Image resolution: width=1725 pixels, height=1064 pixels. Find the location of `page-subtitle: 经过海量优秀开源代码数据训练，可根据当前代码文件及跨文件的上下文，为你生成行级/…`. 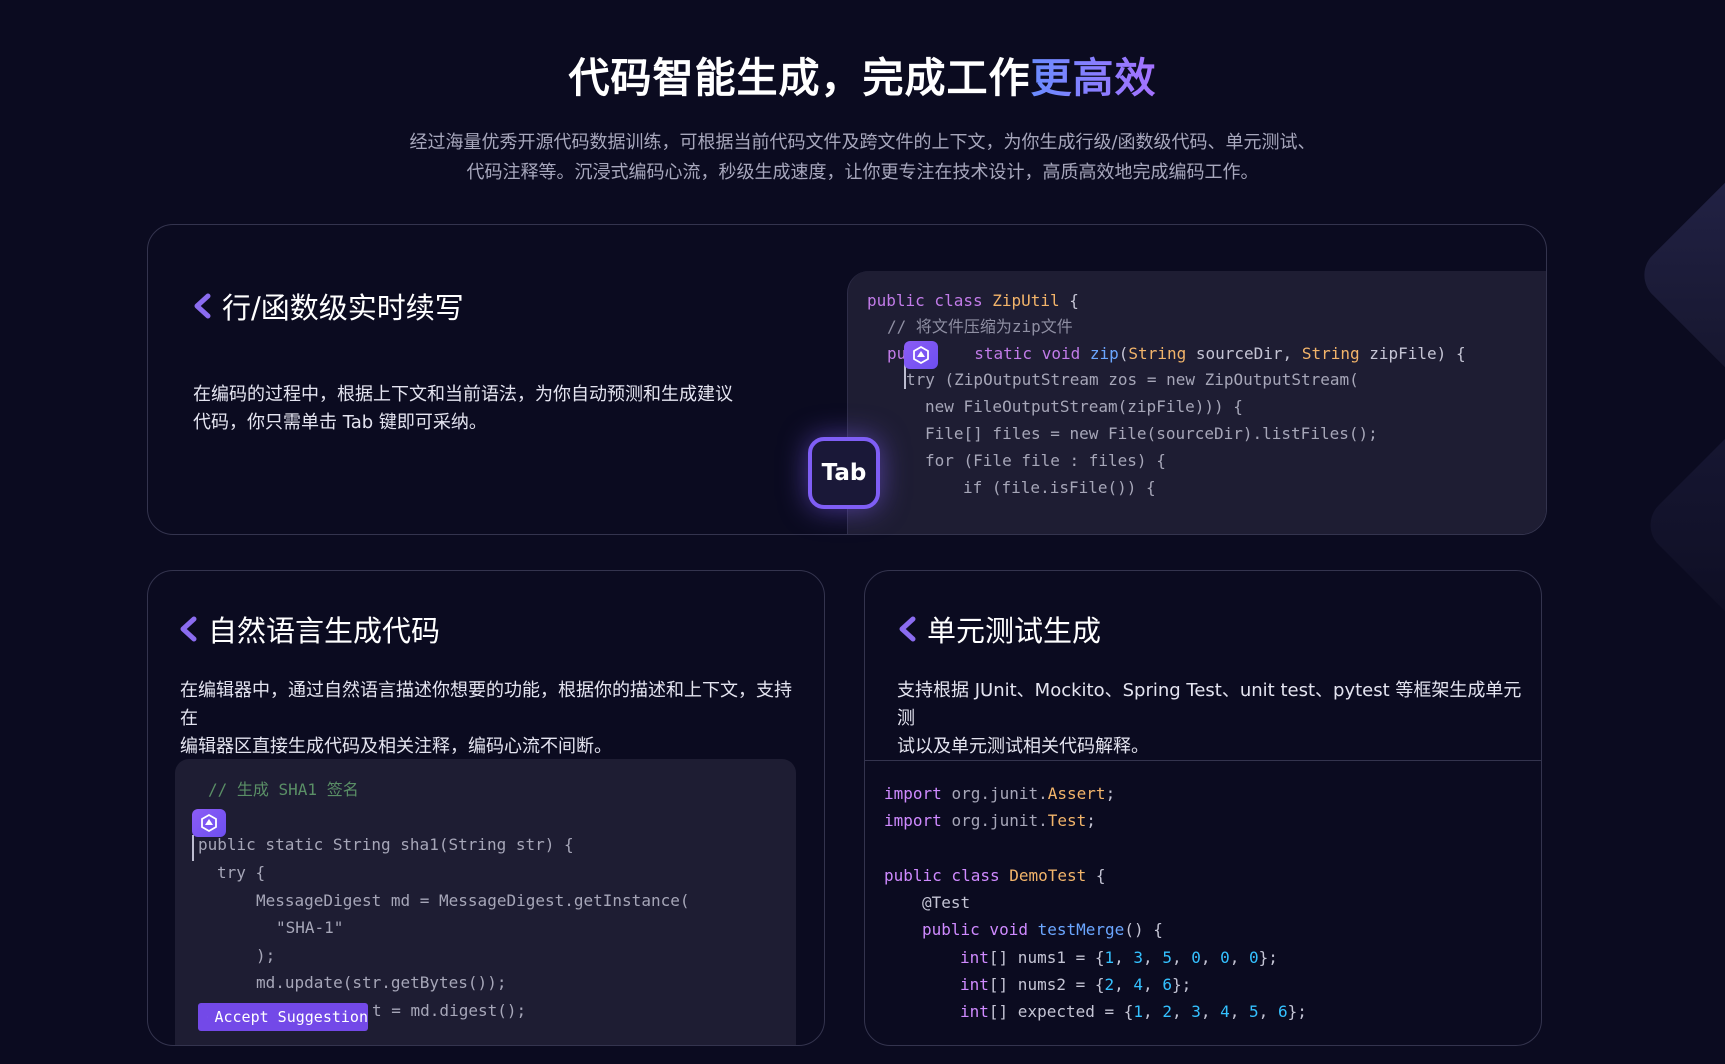

page-subtitle: 经过海量优秀开源代码数据训练，可根据当前代码文件及跨文件的上下文，为你生成行级/… is located at coordinates (862, 158).